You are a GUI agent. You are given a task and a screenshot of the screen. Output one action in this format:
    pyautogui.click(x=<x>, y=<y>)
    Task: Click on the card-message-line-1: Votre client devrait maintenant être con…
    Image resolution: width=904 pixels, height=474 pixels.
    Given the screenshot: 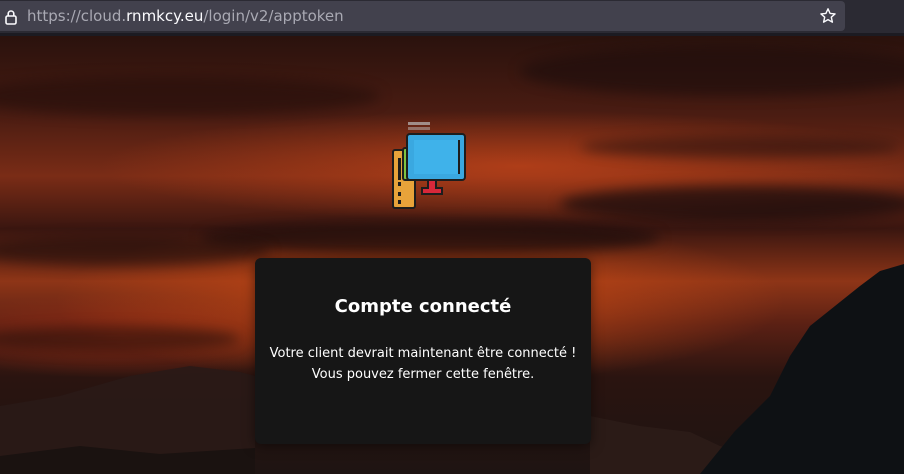 What is the action you would take?
    pyautogui.click(x=423, y=353)
    